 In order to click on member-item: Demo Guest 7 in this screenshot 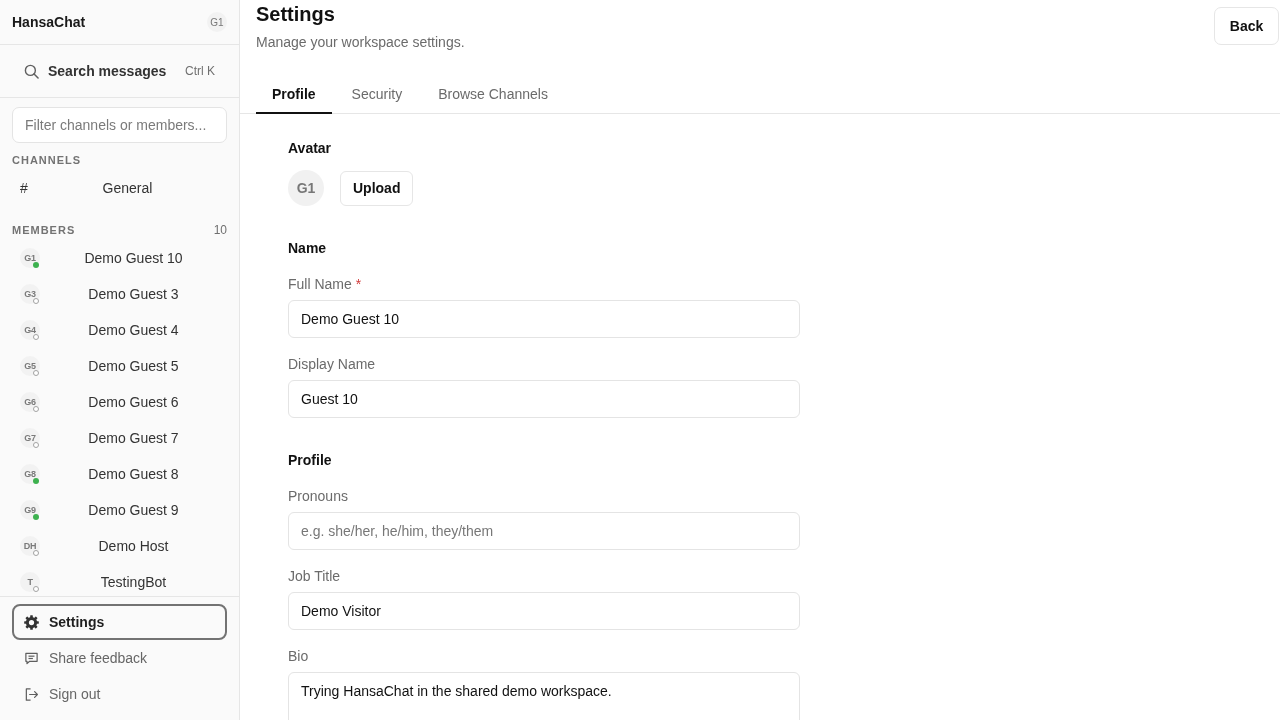, I will do `click(133, 438)`.